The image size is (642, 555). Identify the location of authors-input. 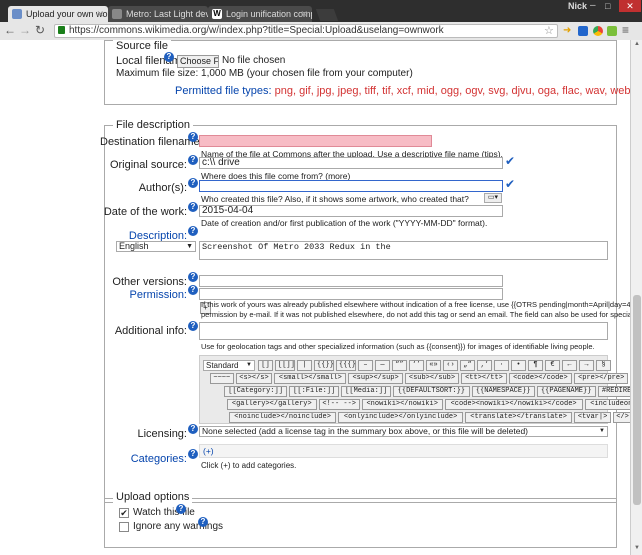
(351, 186).